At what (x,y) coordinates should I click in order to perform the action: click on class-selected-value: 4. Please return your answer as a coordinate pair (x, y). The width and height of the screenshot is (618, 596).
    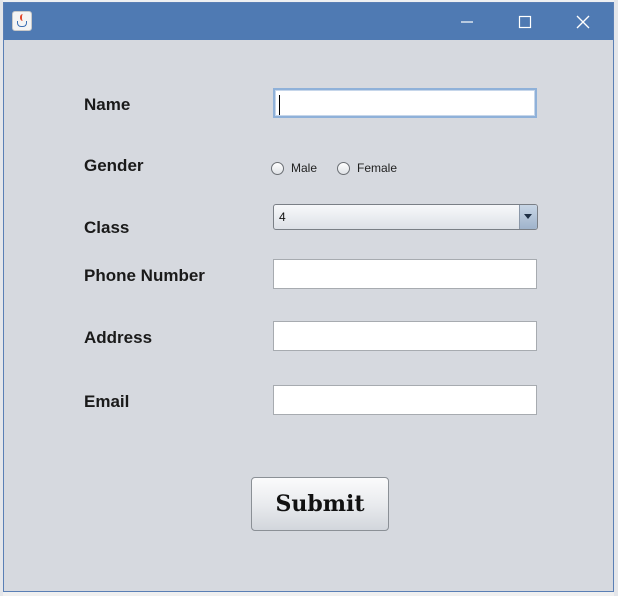
    Looking at the image, I should click on (282, 217).